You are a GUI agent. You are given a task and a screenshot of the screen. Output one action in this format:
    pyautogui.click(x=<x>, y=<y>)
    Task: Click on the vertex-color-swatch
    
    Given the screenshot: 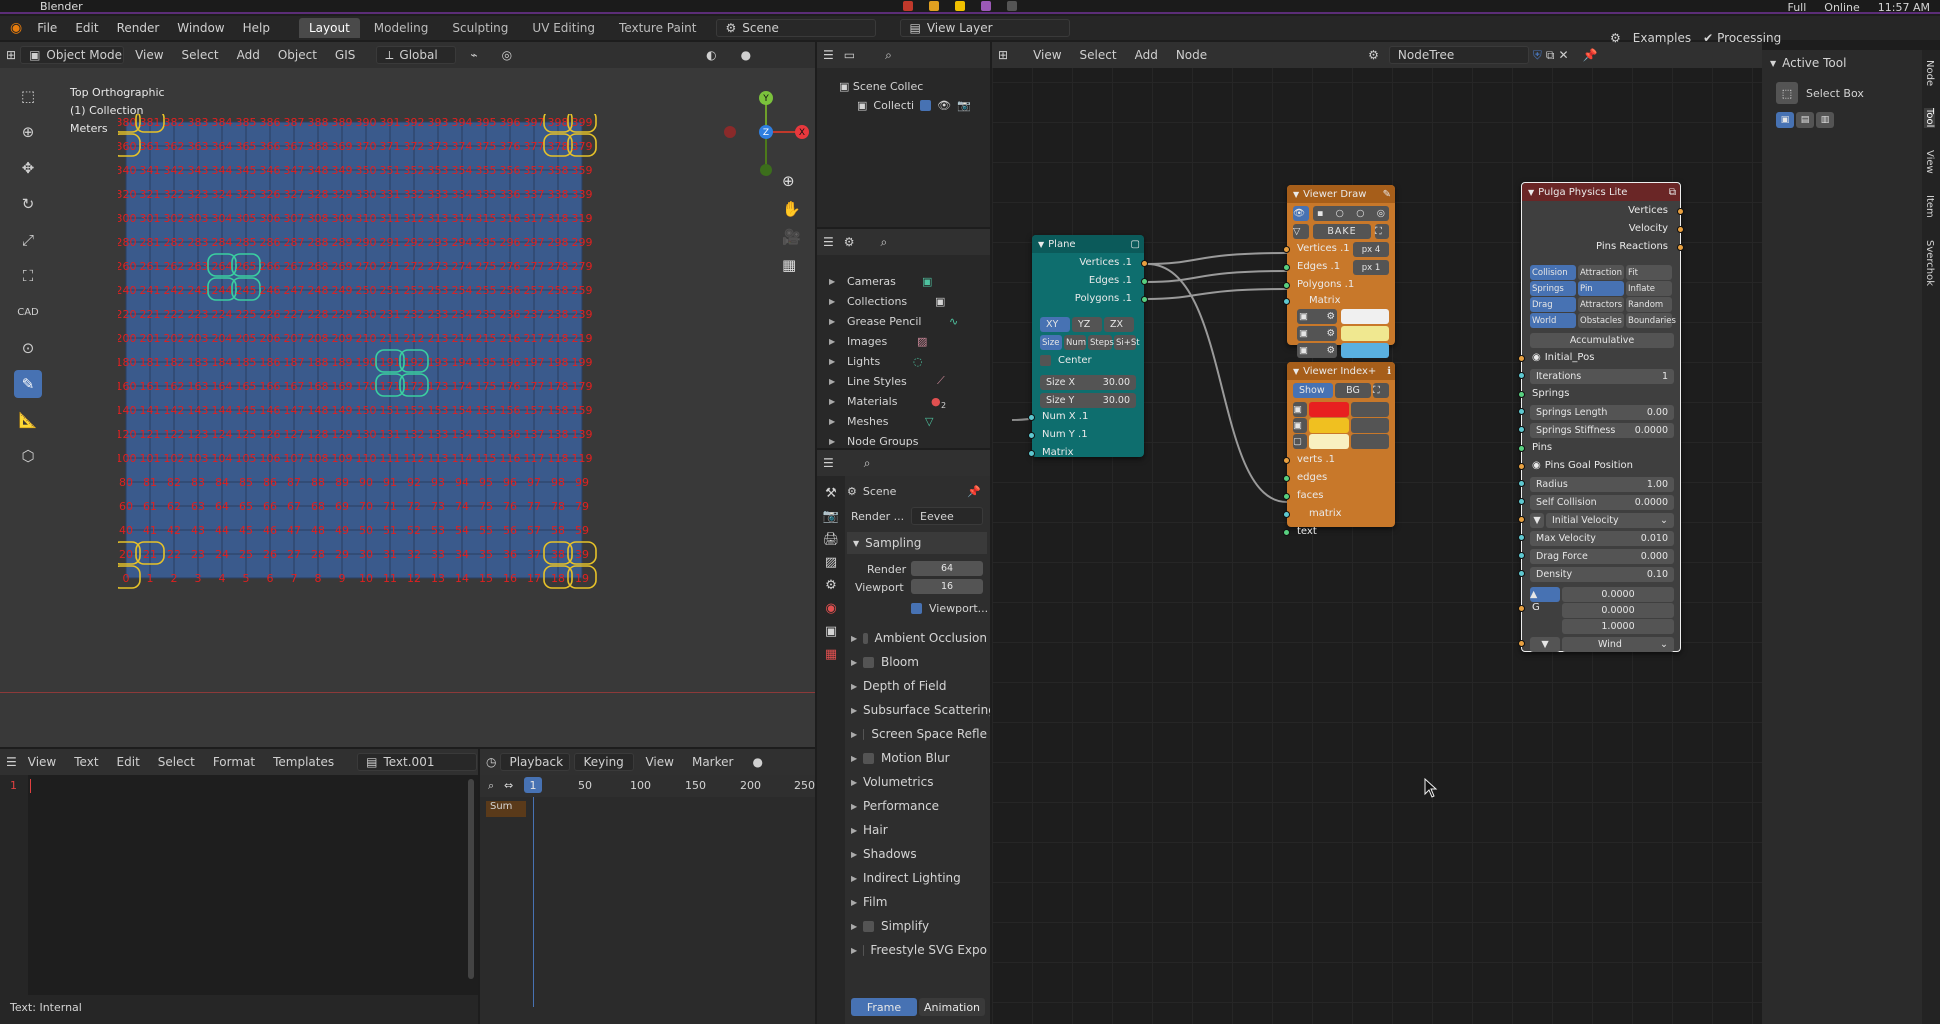 What is the action you would take?
    pyautogui.click(x=1365, y=316)
    